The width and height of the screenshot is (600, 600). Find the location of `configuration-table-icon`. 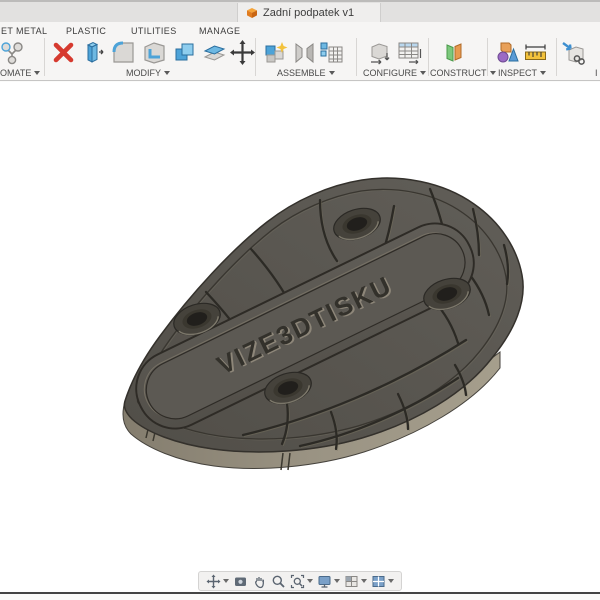

configuration-table-icon is located at coordinates (409, 52).